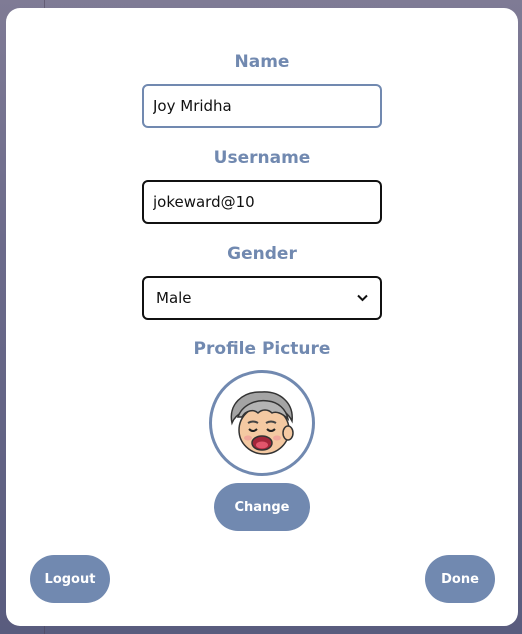  Describe the element at coordinates (262, 507) in the screenshot. I see `change-picture-button: Change` at that location.